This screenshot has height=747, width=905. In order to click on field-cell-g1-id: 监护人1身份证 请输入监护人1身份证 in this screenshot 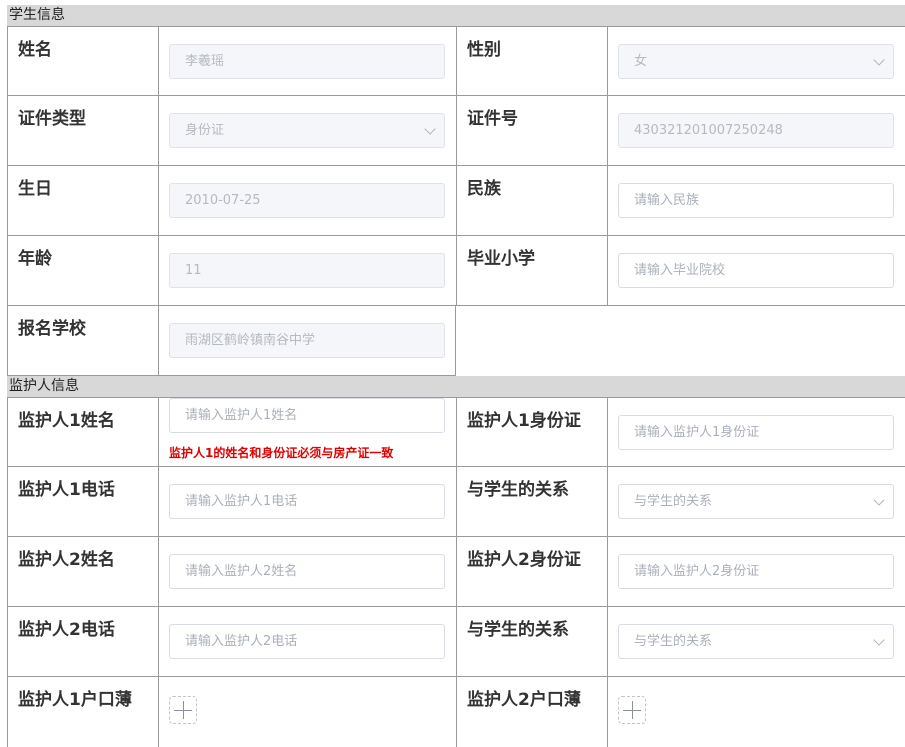, I will do `click(680, 432)`.